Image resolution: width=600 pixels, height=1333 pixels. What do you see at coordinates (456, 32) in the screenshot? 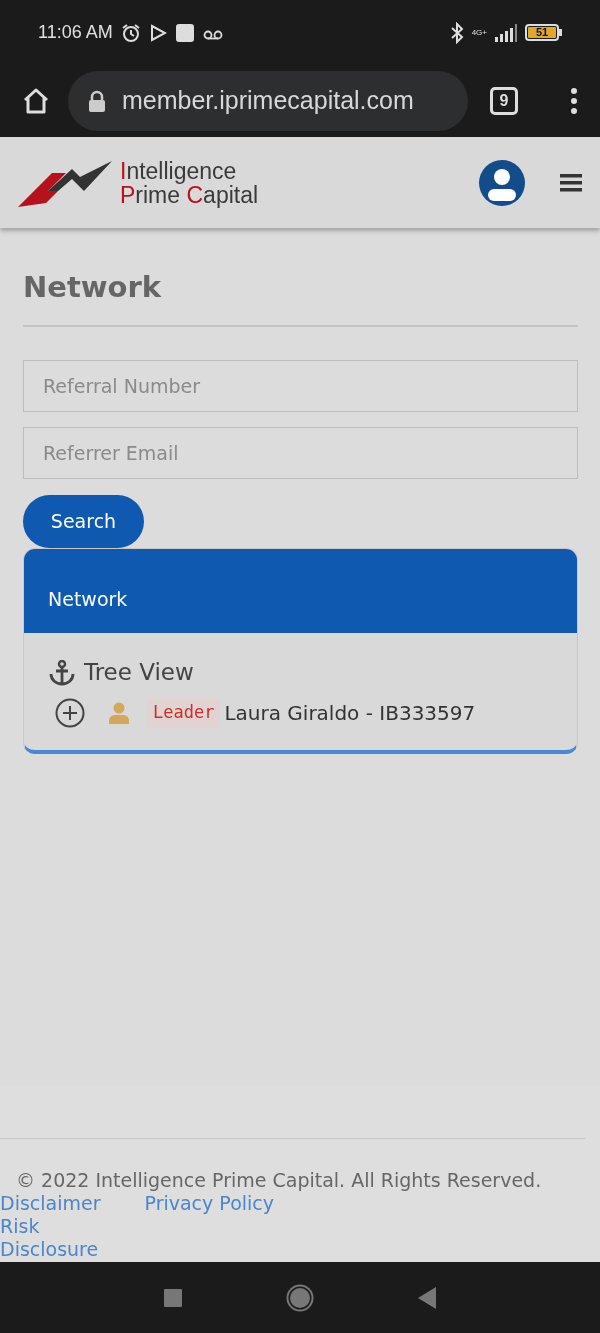
I see `bluetooth-icon` at bounding box center [456, 32].